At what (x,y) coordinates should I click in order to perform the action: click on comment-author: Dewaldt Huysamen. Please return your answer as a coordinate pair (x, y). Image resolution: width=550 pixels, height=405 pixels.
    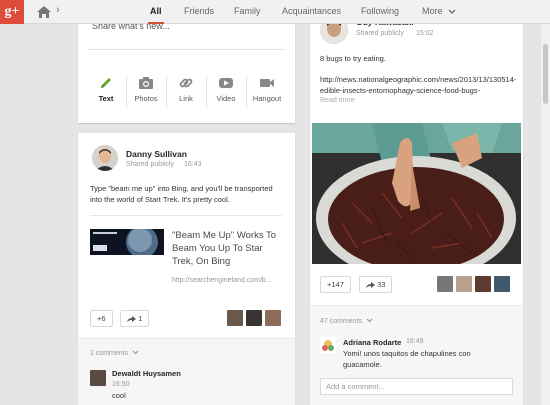
    Looking at the image, I should click on (146, 373).